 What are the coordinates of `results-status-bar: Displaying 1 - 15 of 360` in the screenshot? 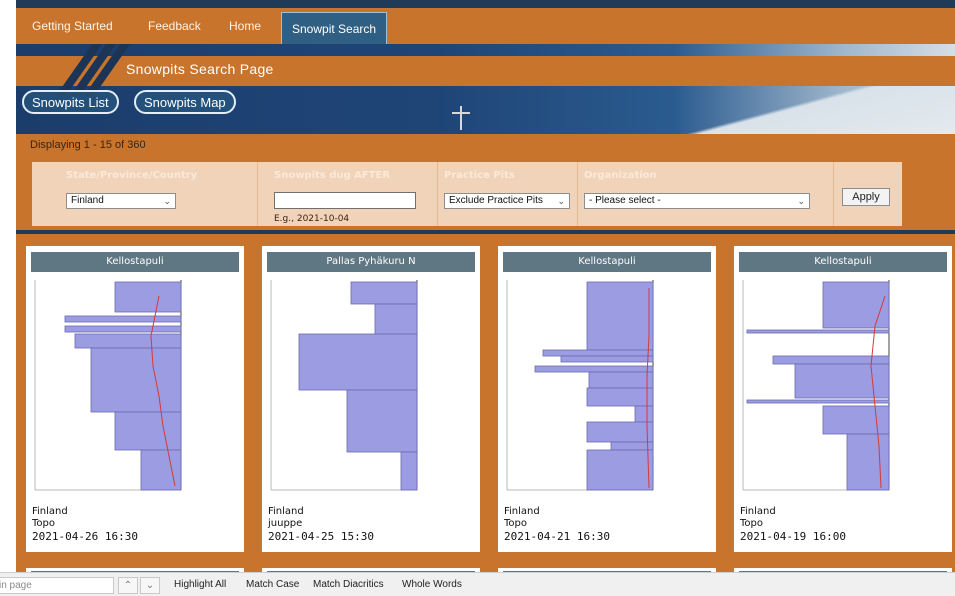 It's located at (485, 146).